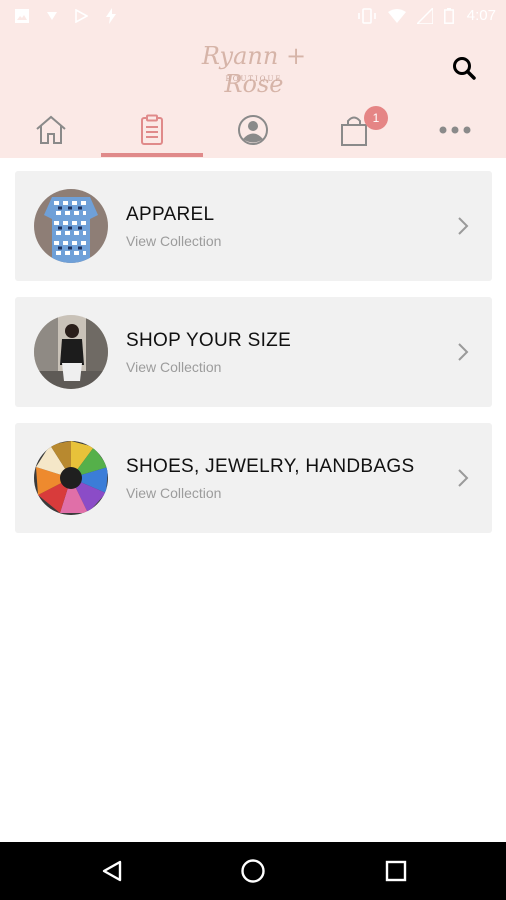 This screenshot has height=900, width=506. Describe the element at coordinates (254, 79) in the screenshot. I see `logo-subtitle: BOUTIQUE` at that location.